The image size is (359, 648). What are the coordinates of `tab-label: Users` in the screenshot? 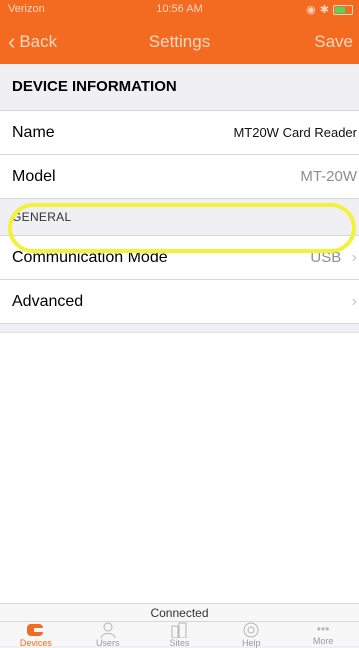 It's located at (107, 643).